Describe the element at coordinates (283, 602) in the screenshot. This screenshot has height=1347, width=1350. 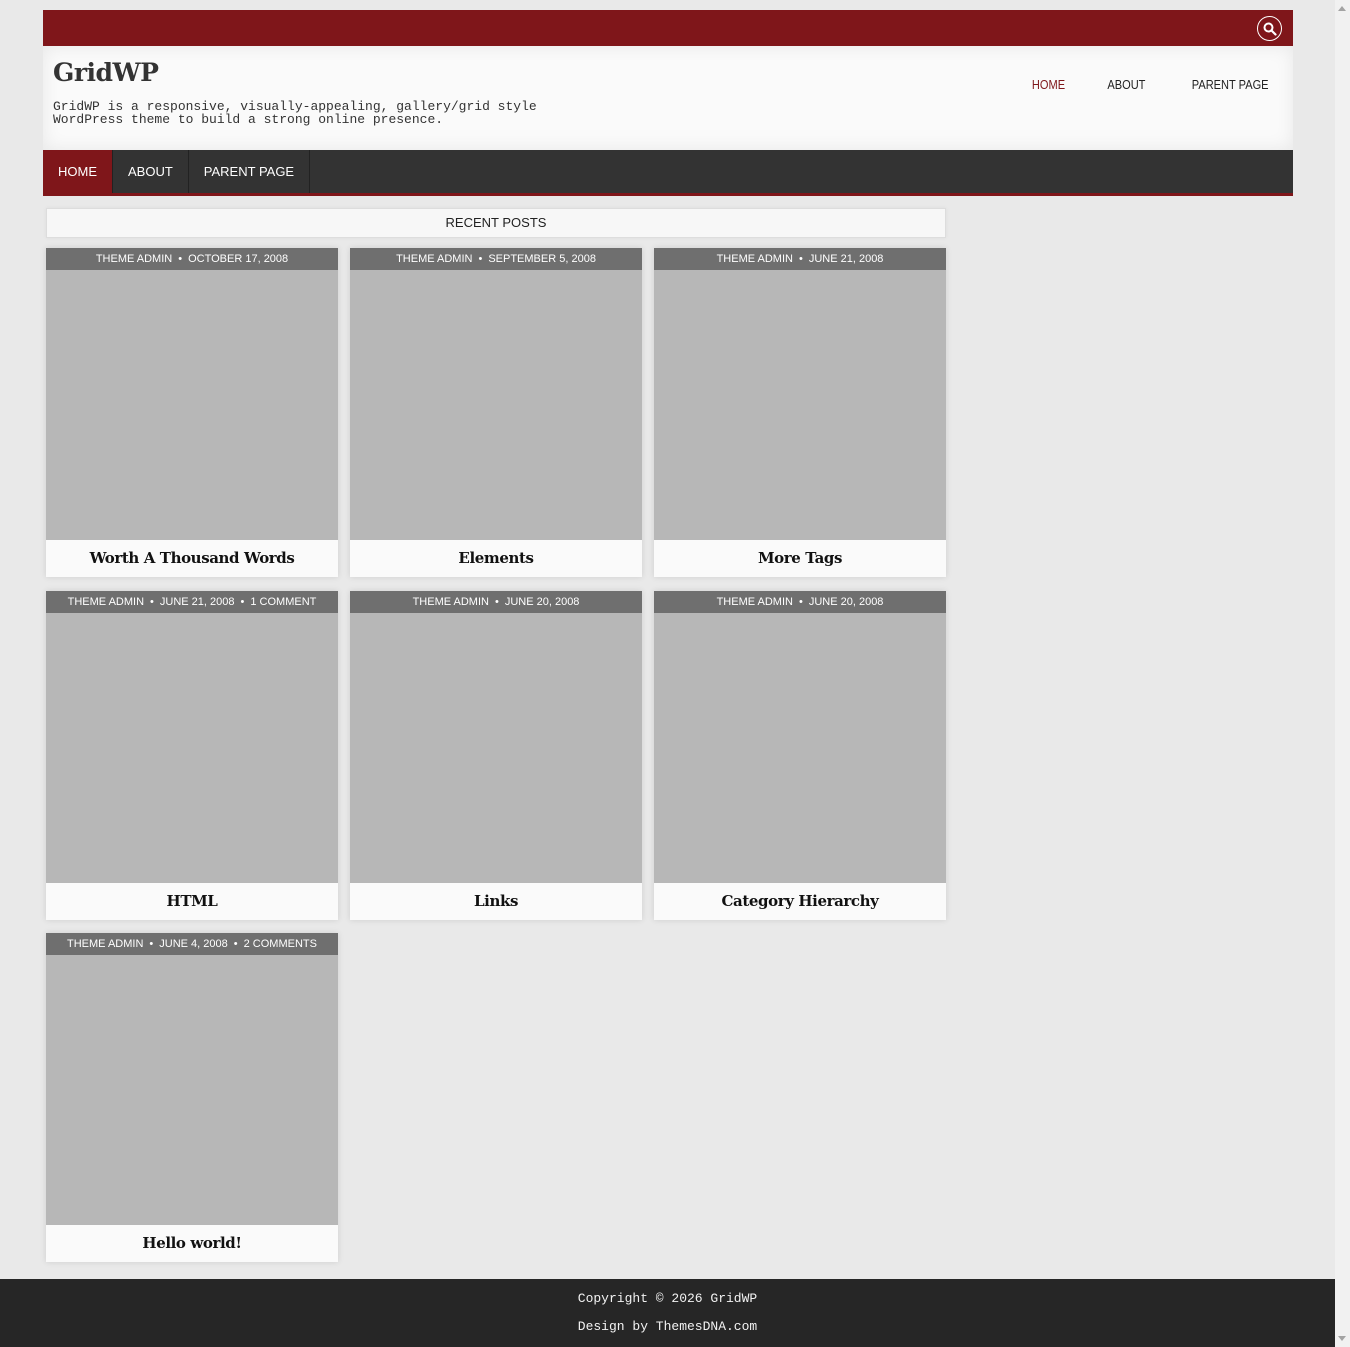
I see `post-comments: 1 COMMENT` at that location.